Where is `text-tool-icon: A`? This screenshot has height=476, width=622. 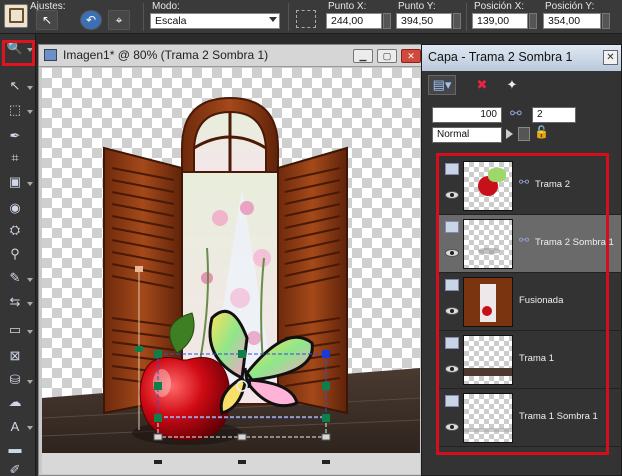 text-tool-icon: A is located at coordinates (15, 426).